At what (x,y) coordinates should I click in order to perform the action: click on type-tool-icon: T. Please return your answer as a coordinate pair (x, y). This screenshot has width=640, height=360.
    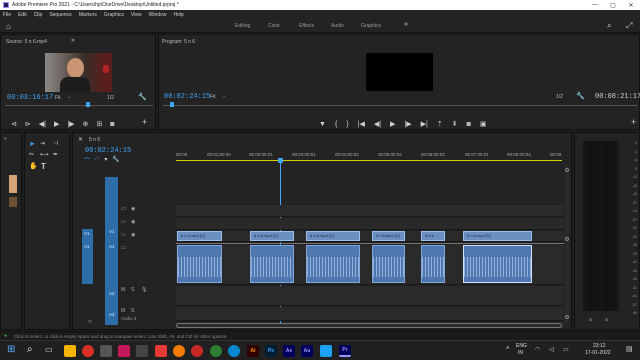
    Looking at the image, I should click on (43, 166).